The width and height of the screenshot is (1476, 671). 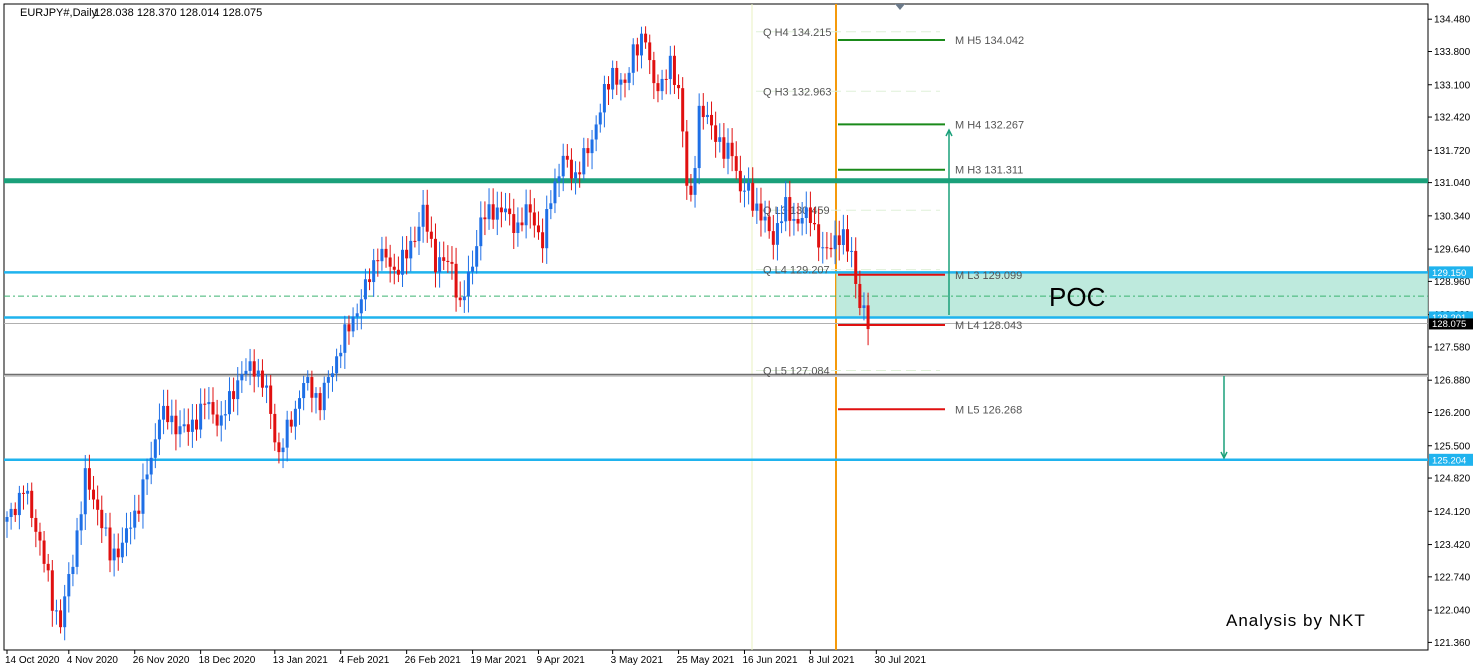 What do you see at coordinates (499, 660) in the screenshot?
I see `x-tick-label: 19 Mar 2021` at bounding box center [499, 660].